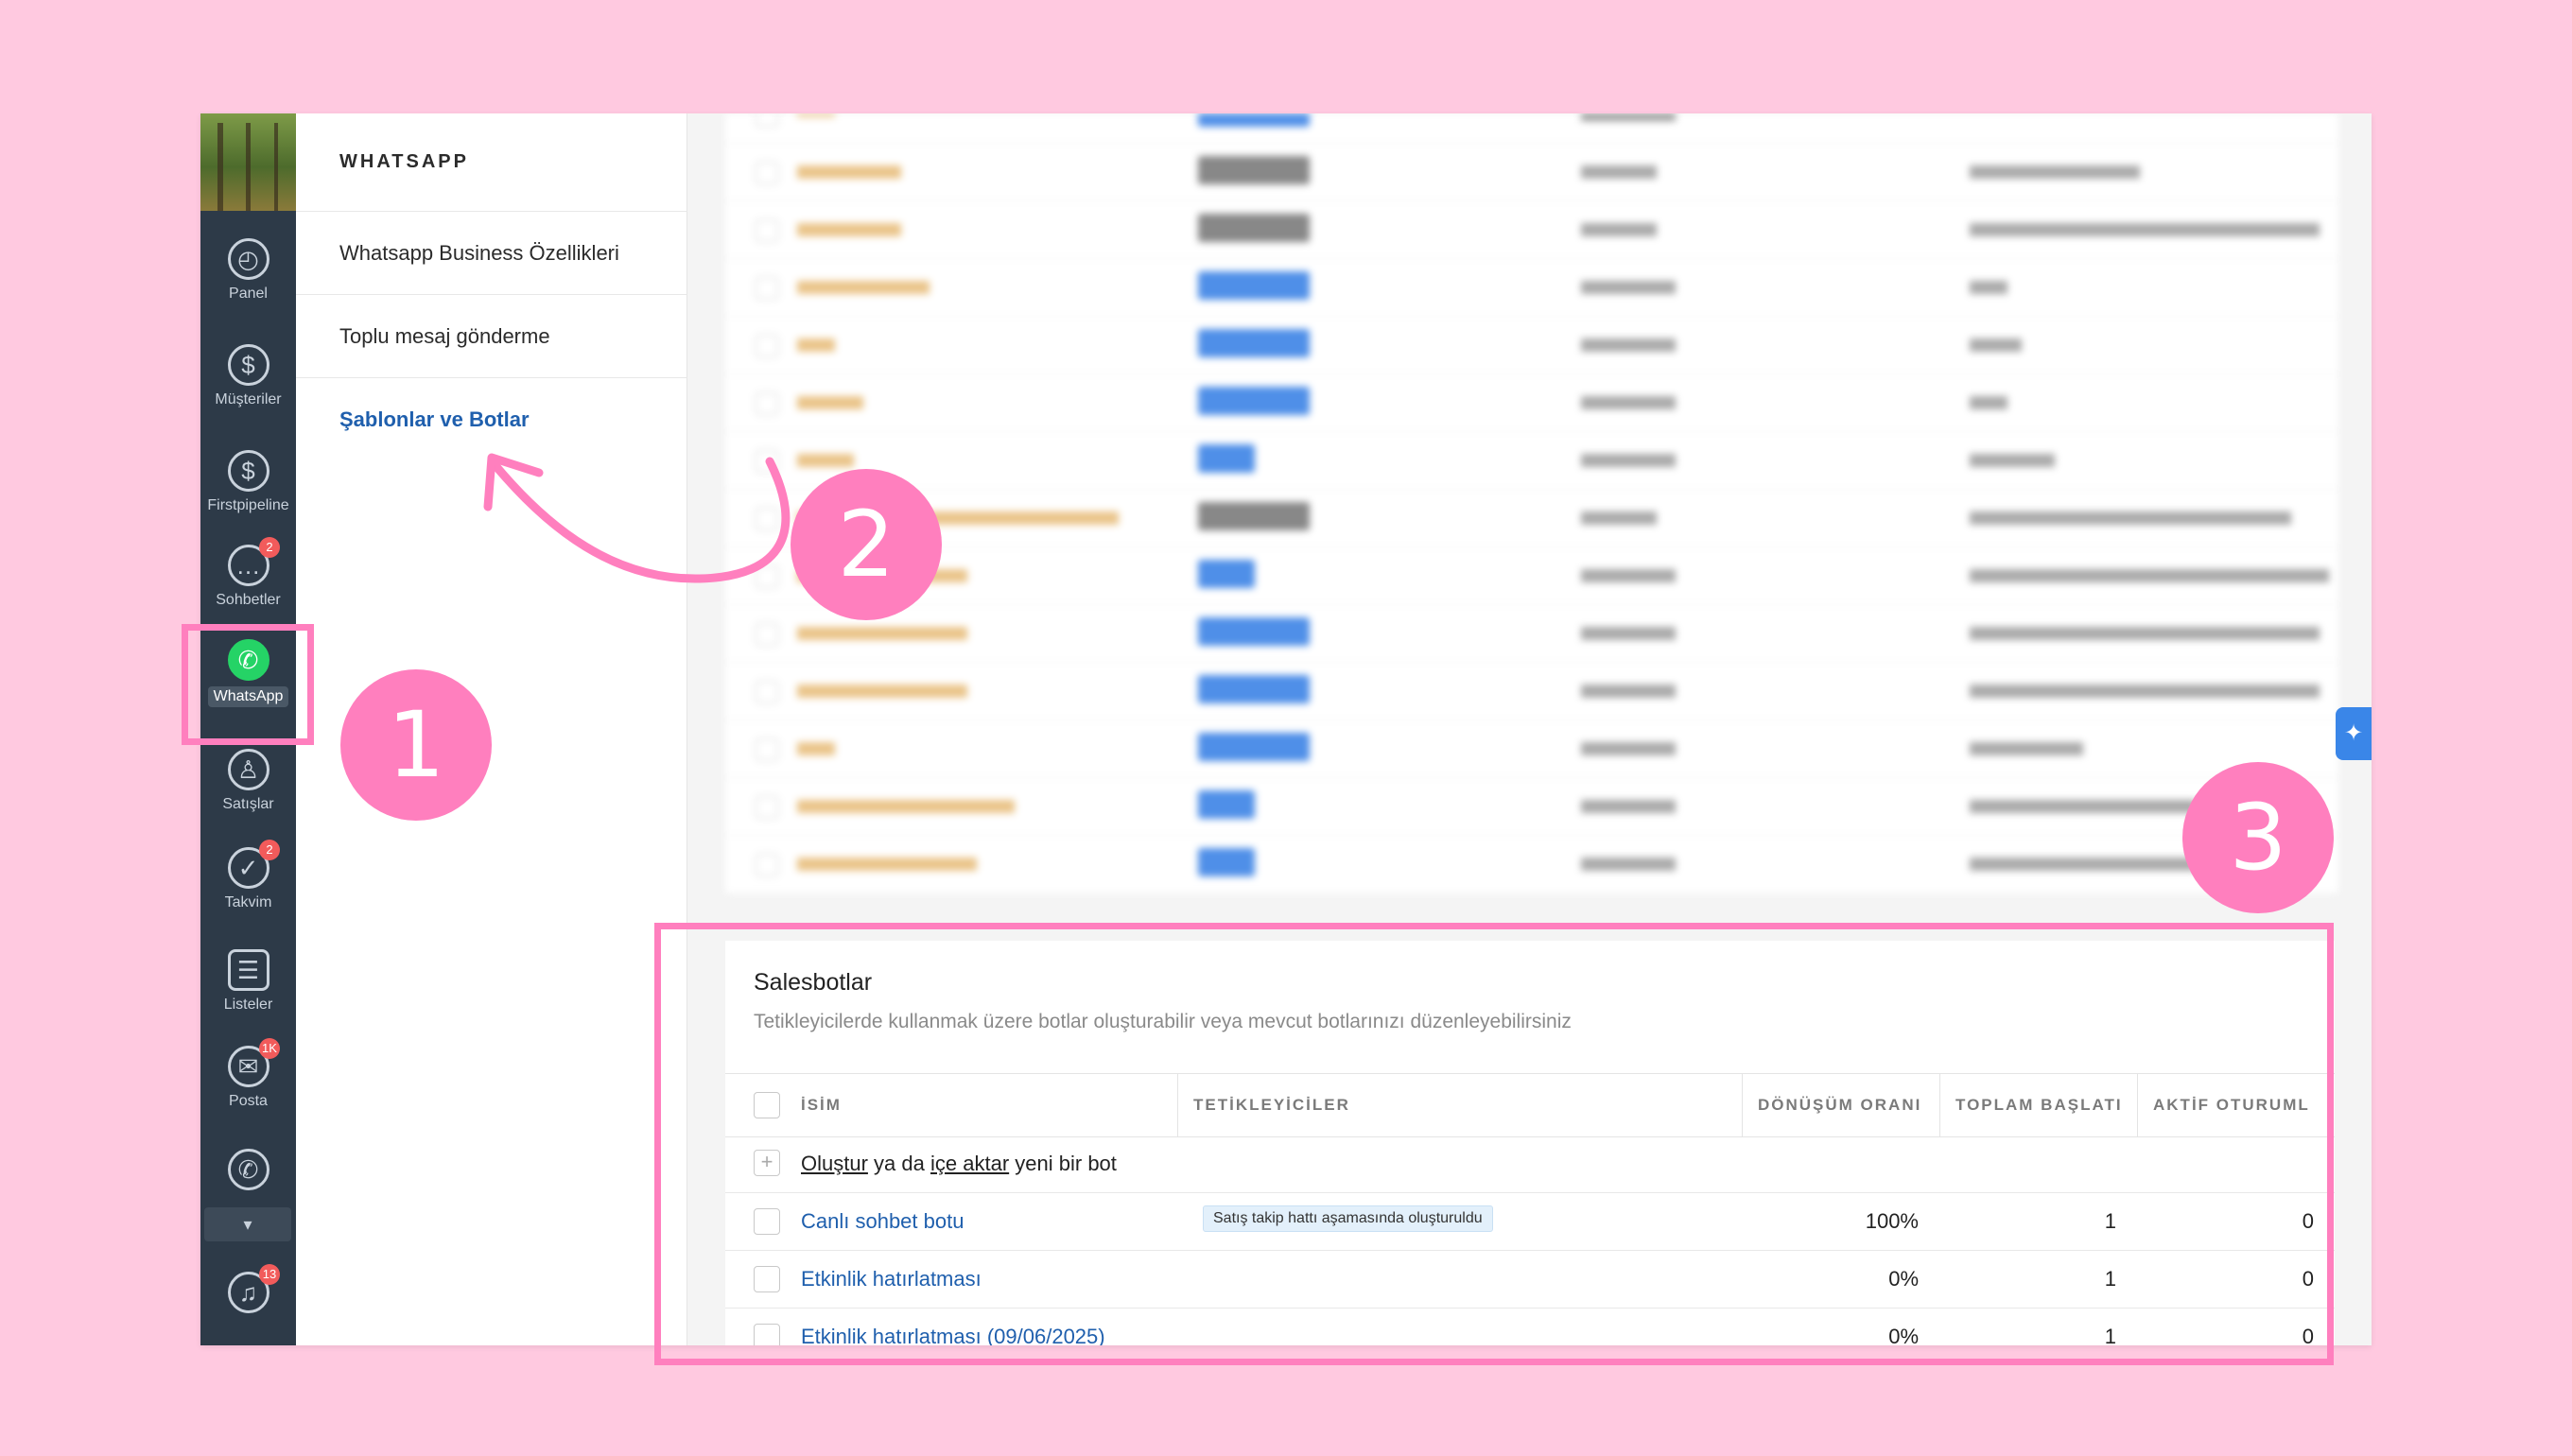 Image resolution: width=2572 pixels, height=1456 pixels. Describe the element at coordinates (2258, 837) in the screenshot. I see `step-marker-3: 3` at that location.